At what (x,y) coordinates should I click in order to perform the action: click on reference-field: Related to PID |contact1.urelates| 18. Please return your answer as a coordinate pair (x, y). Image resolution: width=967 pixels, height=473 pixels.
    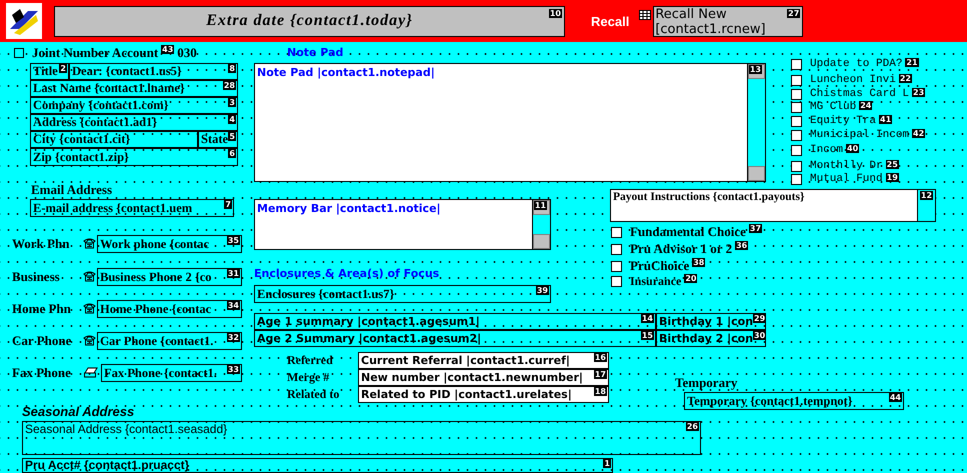
    Looking at the image, I should click on (483, 394).